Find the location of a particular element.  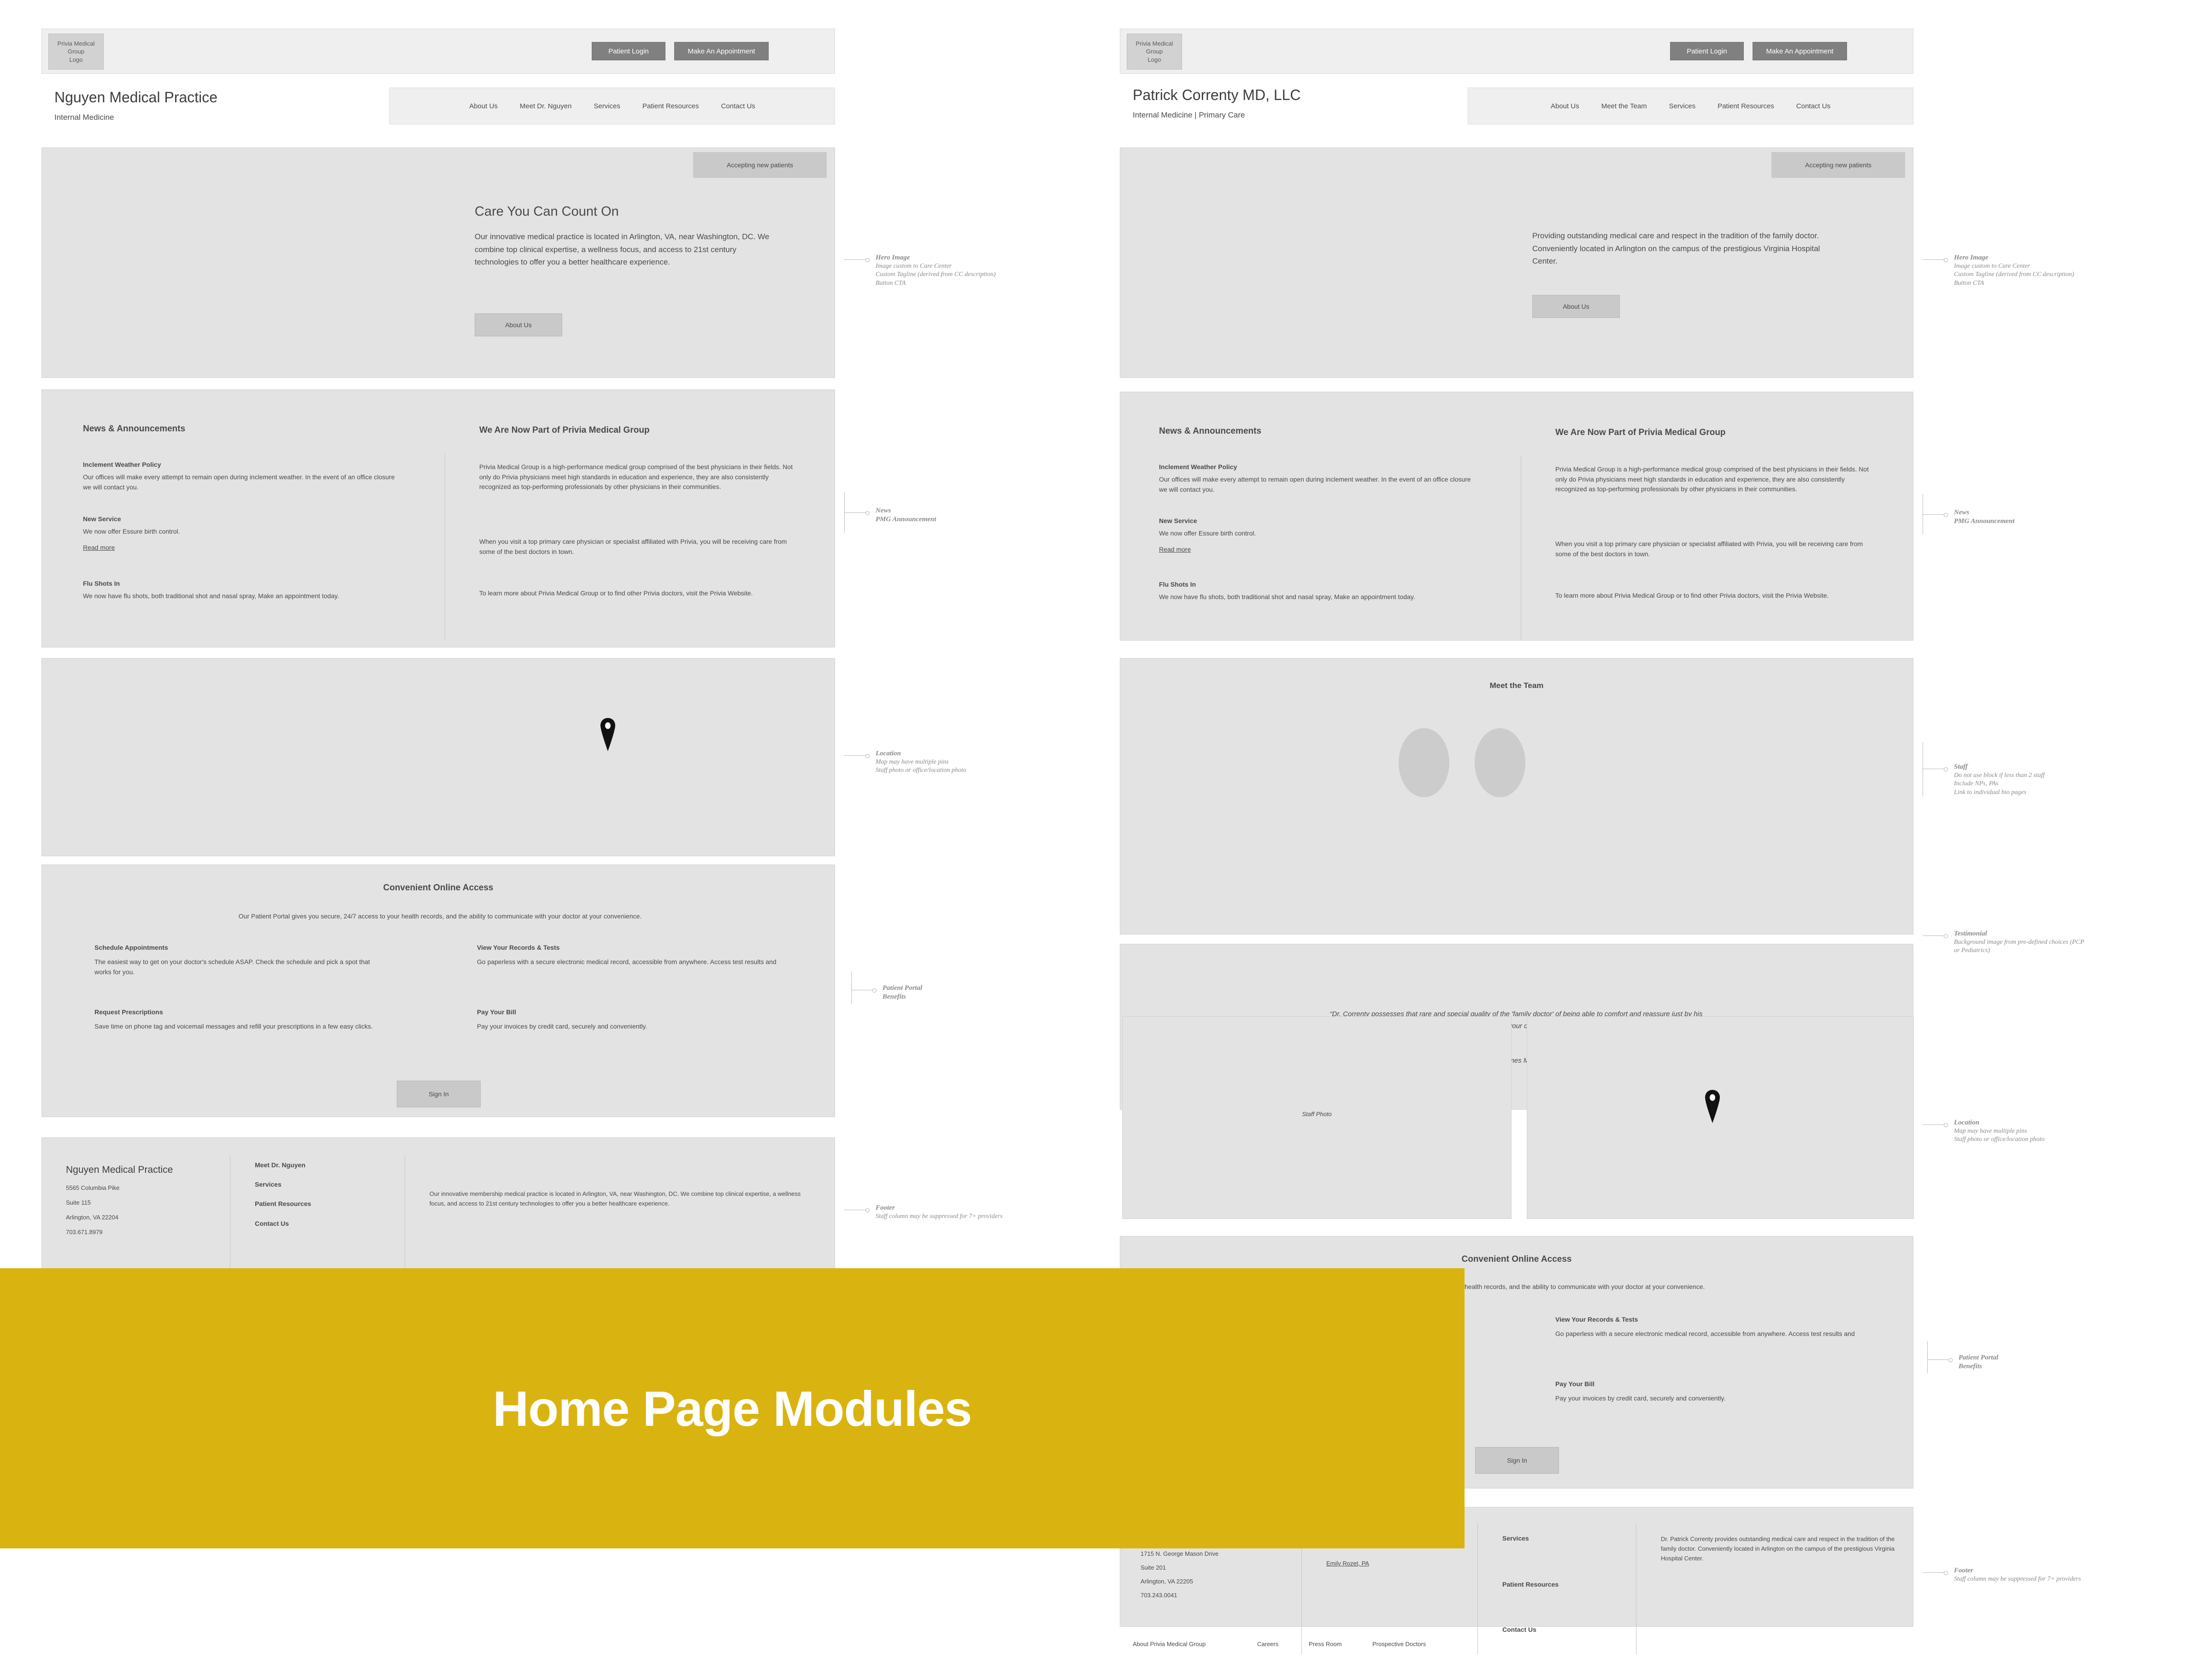

meet-the-team-heading: Meet the Team is located at coordinates (1516, 685).